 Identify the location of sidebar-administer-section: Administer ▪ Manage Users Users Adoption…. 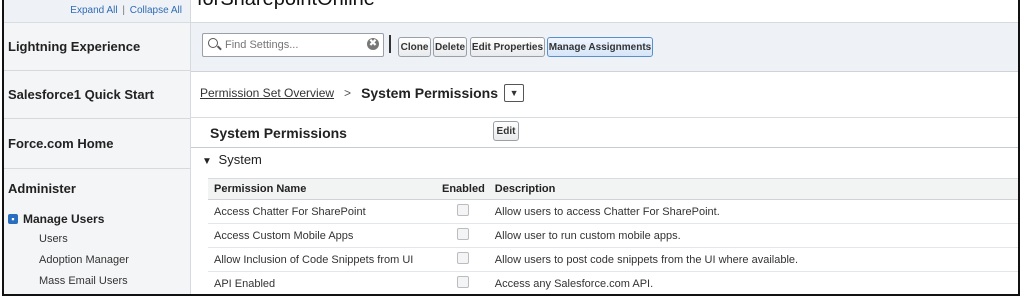
(97, 230).